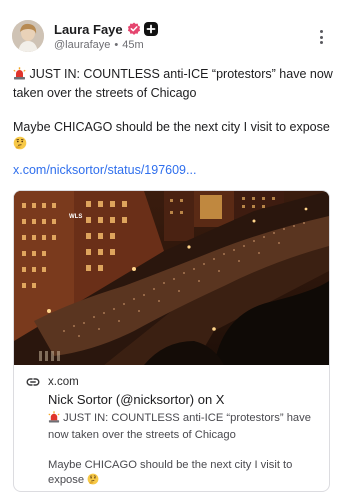  I want to click on image-watermark: WLS, so click(75, 217).